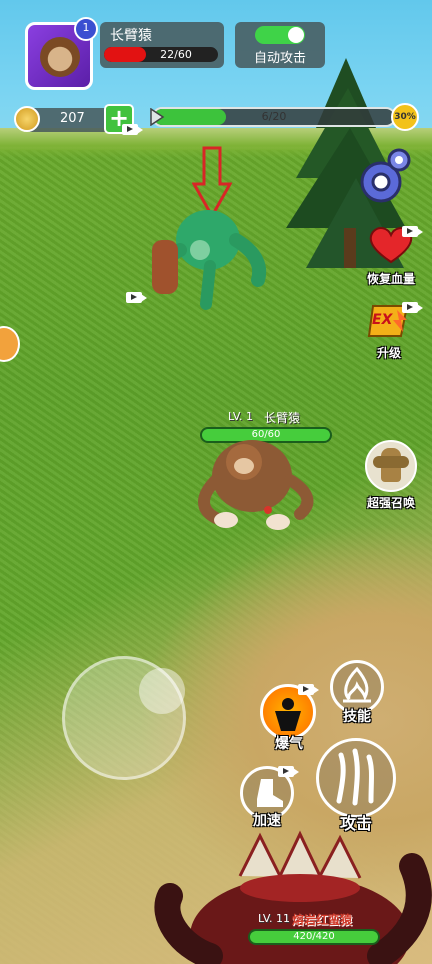  Describe the element at coordinates (391, 254) in the screenshot. I see `restore-hp-button: 恢复血量` at that location.